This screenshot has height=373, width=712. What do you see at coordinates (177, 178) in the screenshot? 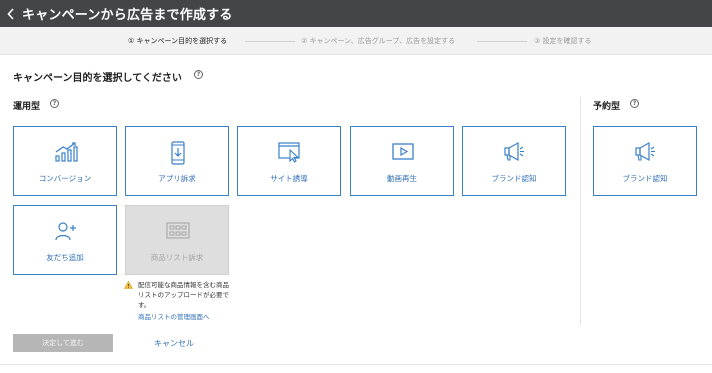
I see `card-label: アプリ訴求` at bounding box center [177, 178].